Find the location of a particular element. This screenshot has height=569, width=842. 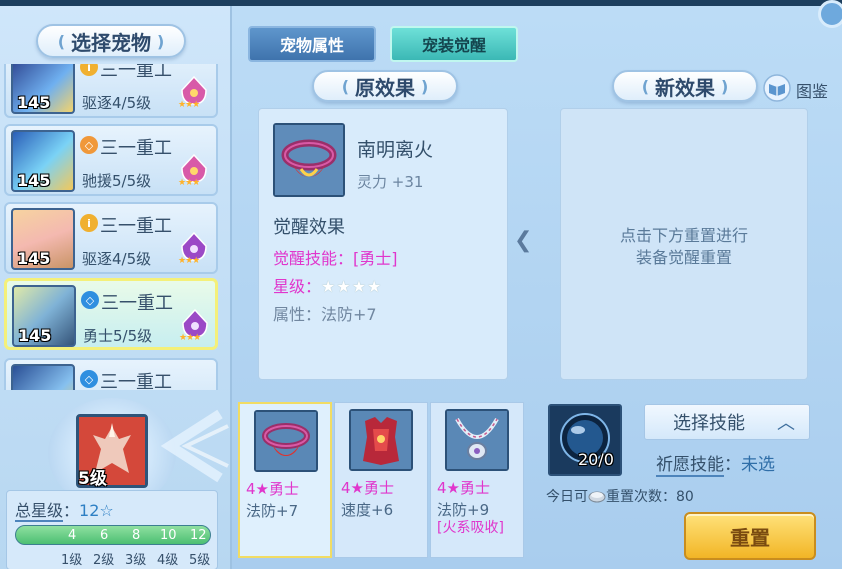

level-label: 5级 is located at coordinates (200, 560).